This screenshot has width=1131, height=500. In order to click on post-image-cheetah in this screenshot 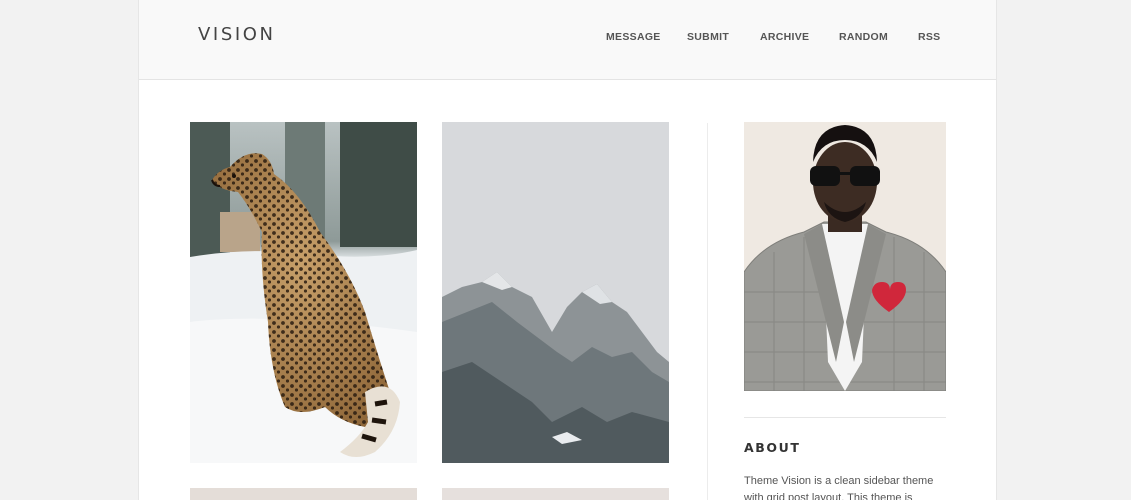, I will do `click(303, 292)`.